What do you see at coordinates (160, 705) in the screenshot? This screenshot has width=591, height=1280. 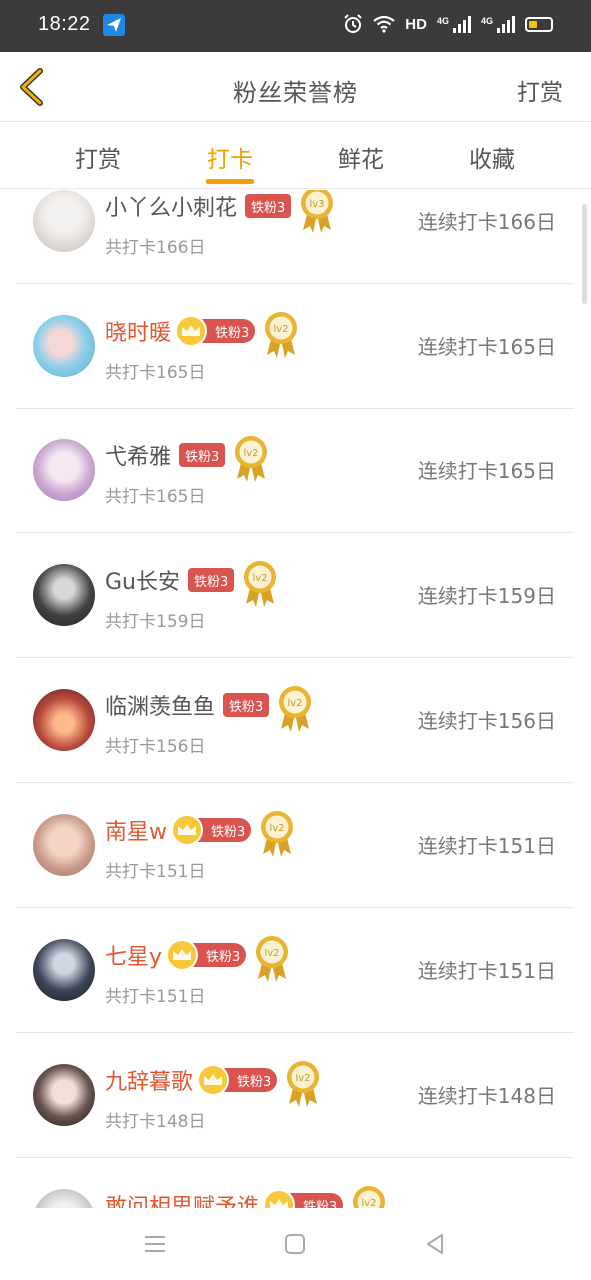 I see `user-name: 临渊羡鱼鱼` at bounding box center [160, 705].